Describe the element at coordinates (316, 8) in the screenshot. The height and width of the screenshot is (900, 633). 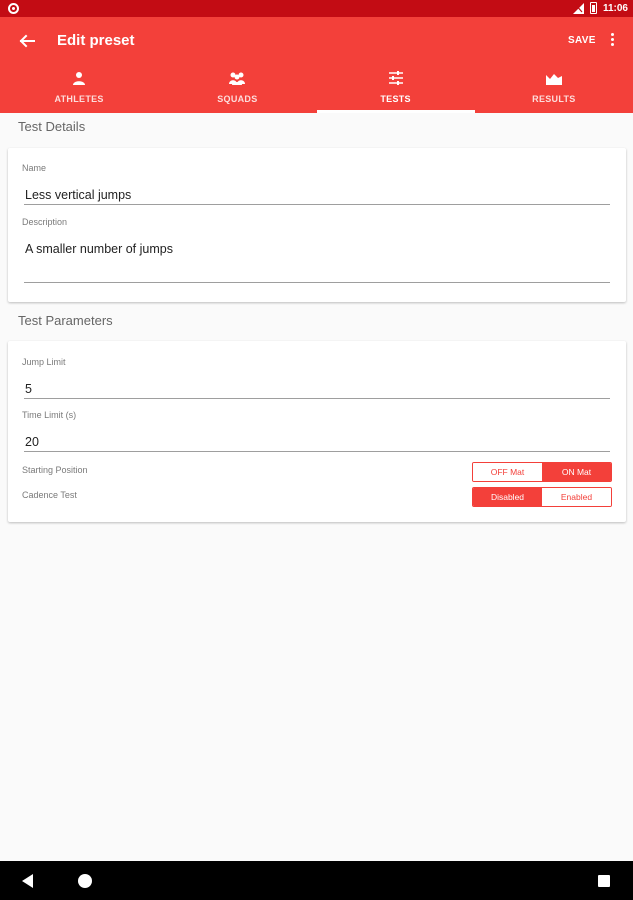
I see `status-bar: 11:06` at that location.